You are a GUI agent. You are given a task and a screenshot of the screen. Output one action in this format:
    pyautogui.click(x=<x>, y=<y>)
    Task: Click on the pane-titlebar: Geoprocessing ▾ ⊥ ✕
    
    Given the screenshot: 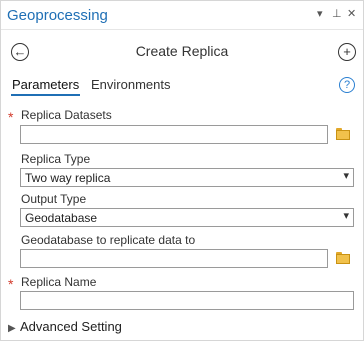 What is the action you would take?
    pyautogui.click(x=182, y=15)
    